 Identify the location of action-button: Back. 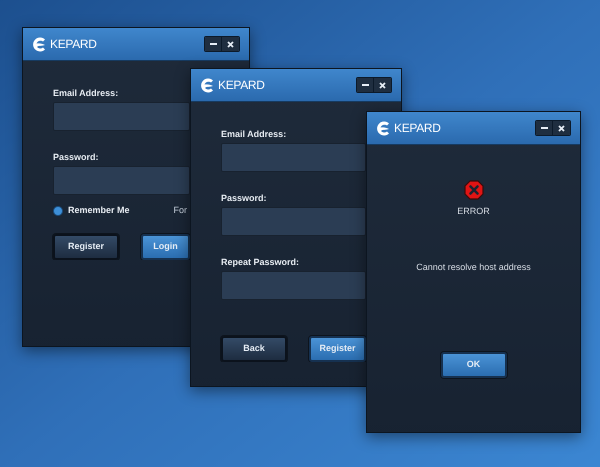
(254, 349).